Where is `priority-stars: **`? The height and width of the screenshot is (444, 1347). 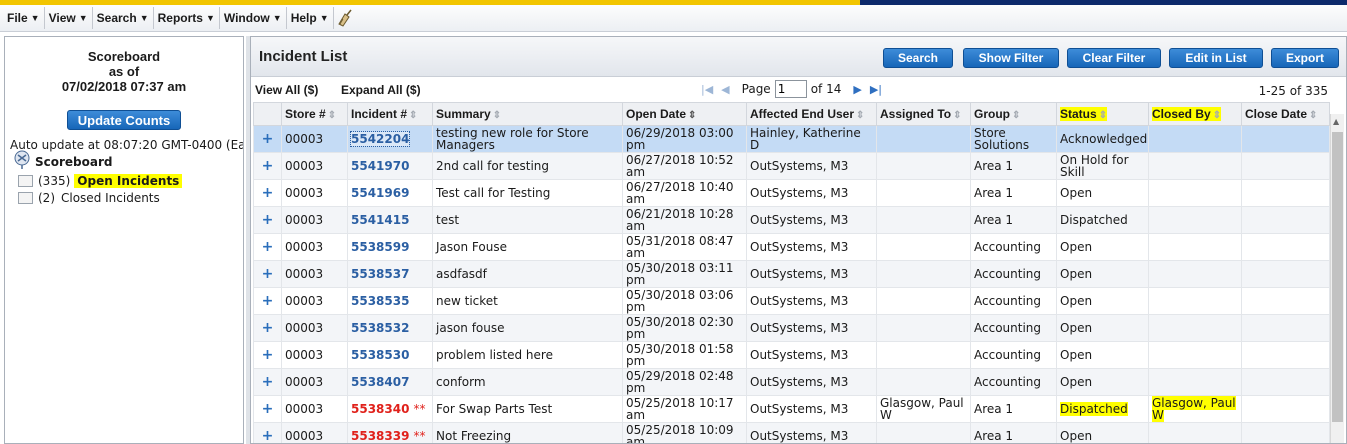
priority-stars: ** is located at coordinates (419, 409).